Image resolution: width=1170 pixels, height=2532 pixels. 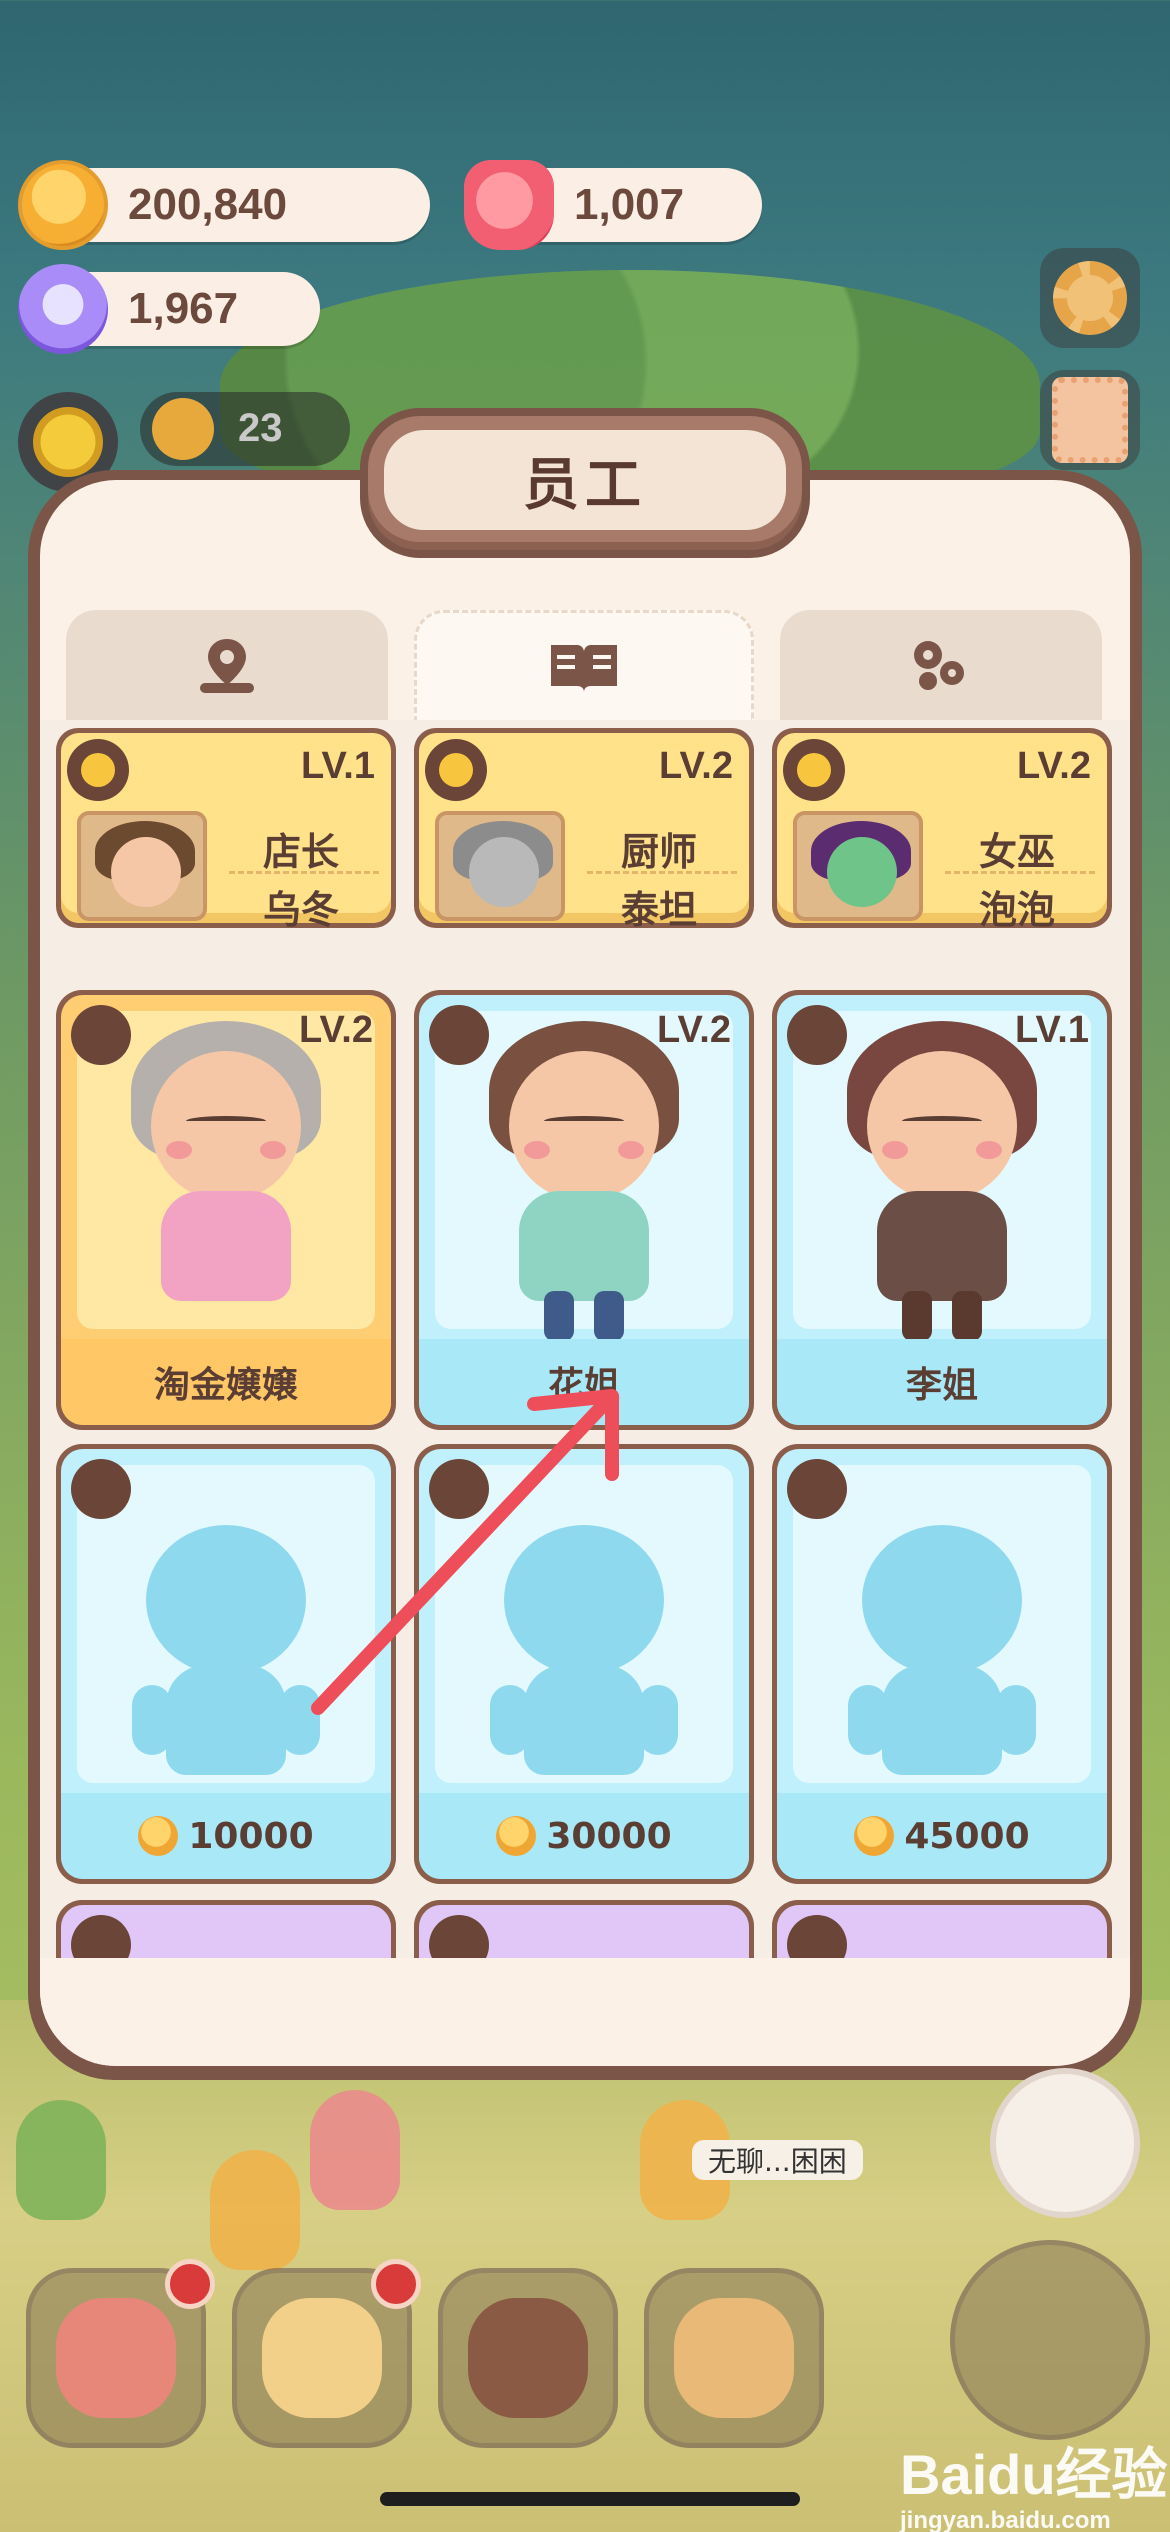 I want to click on staff-name: 泡泡, so click(x=1016, y=910).